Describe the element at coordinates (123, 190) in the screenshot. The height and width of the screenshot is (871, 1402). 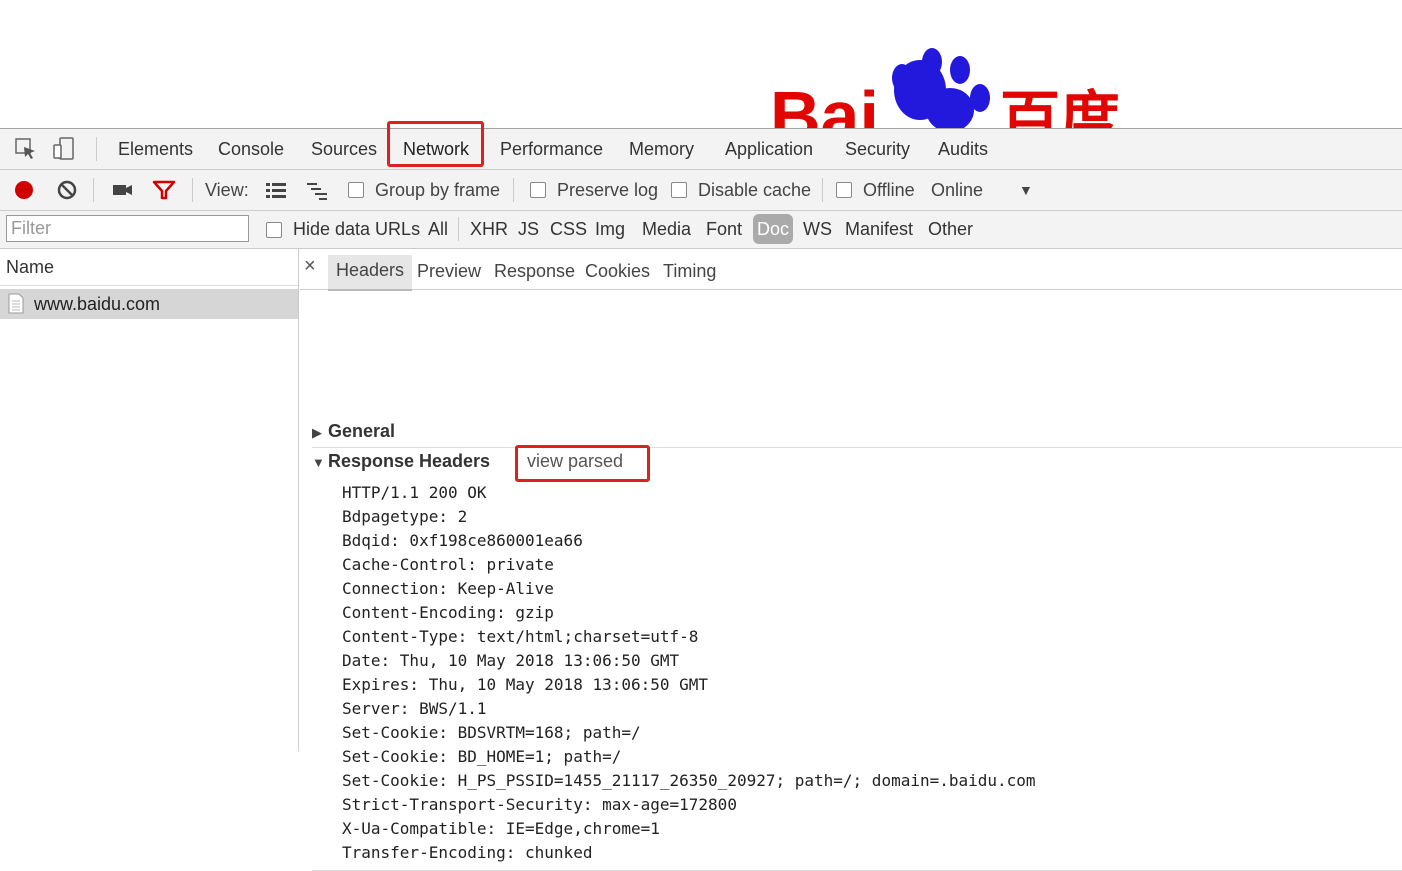
I see `capture-screenshots-icon` at that location.